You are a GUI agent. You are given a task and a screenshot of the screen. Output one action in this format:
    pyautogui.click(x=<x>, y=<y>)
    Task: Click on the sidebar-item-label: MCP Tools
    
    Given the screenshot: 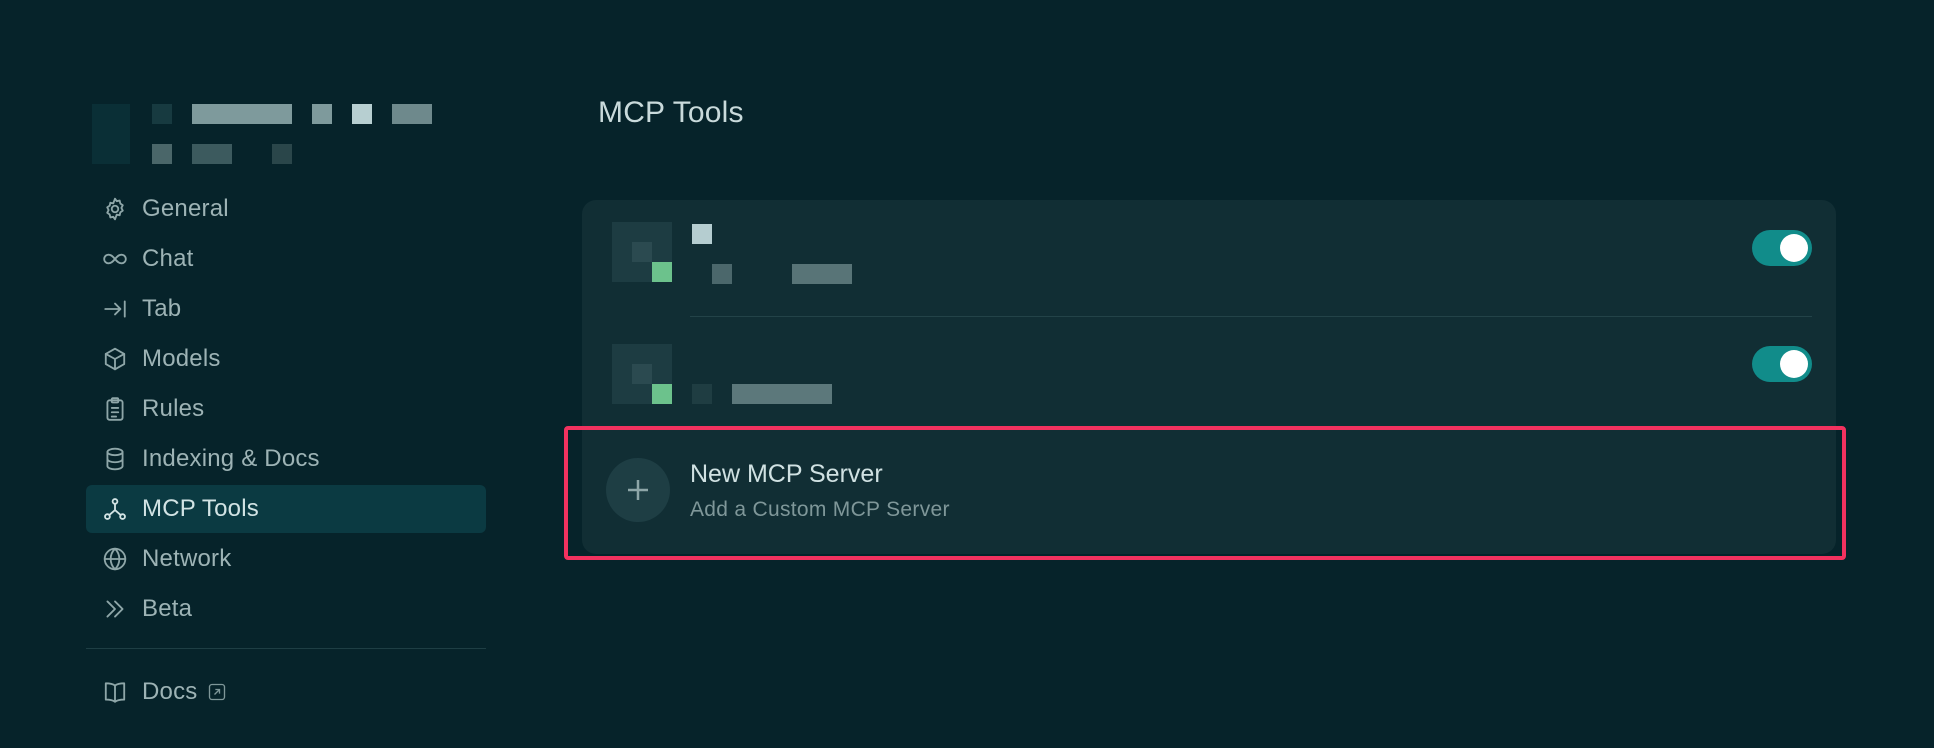 What is the action you would take?
    pyautogui.click(x=200, y=508)
    